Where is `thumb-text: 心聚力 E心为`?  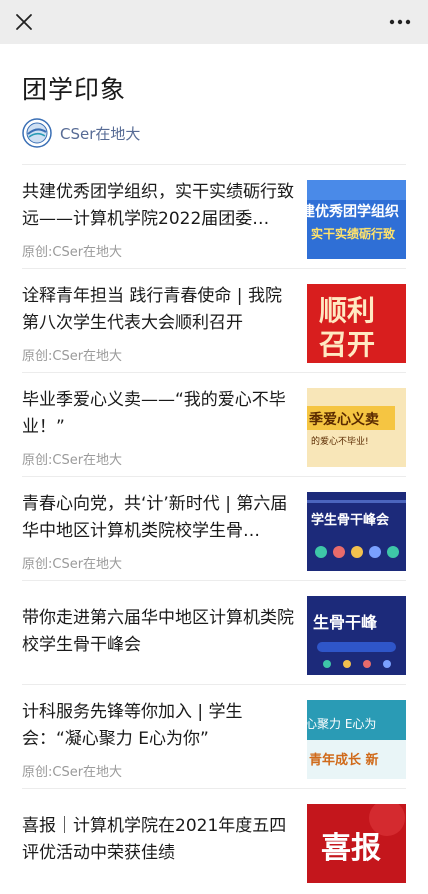 thumb-text: 心聚力 E心为 is located at coordinates (341, 724).